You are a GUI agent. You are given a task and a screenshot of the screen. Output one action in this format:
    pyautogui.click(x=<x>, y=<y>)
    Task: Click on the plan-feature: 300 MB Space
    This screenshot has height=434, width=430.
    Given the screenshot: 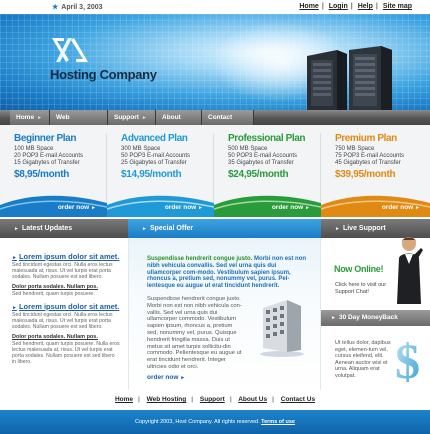 What is the action you would take?
    pyautogui.click(x=141, y=149)
    